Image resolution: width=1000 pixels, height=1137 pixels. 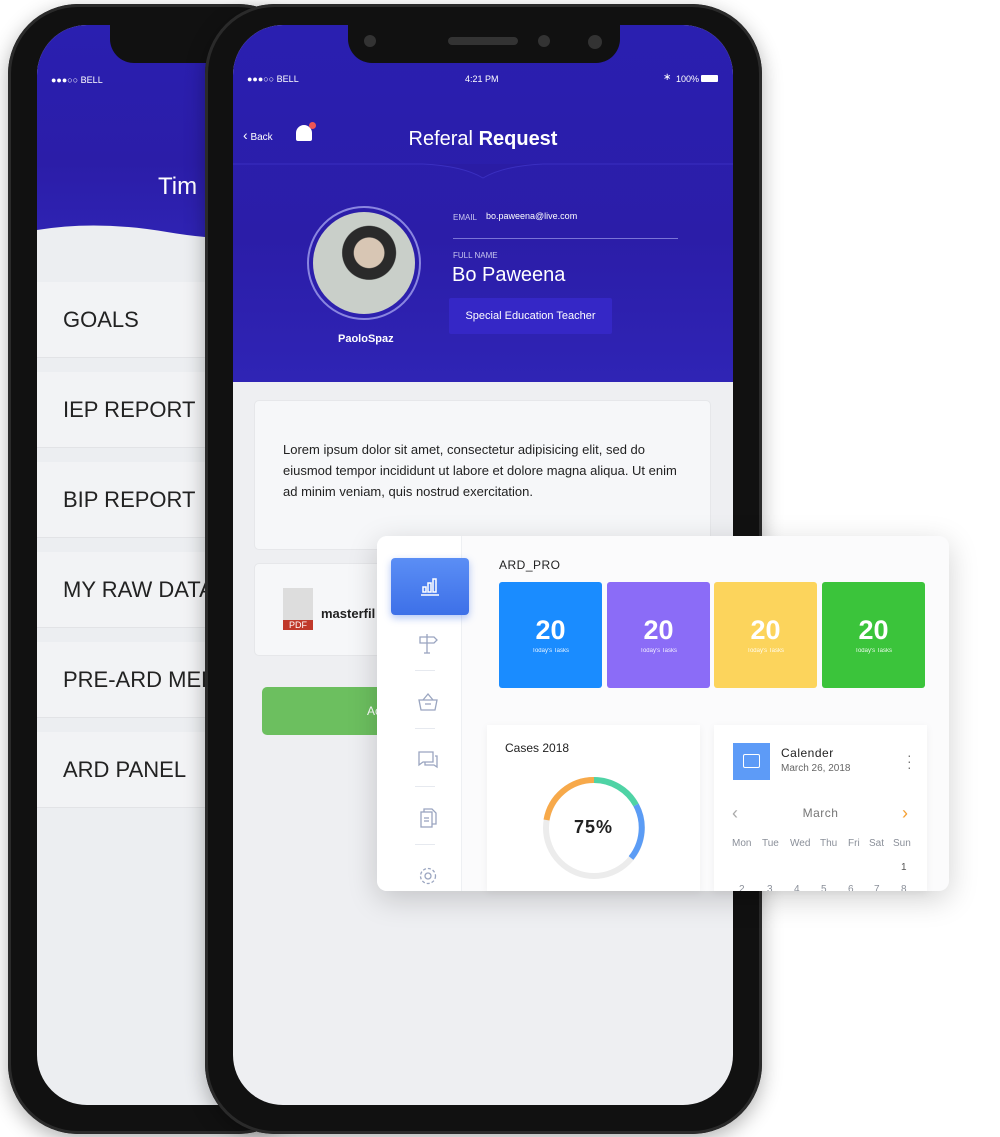 What do you see at coordinates (565, 238) in the screenshot?
I see `divider` at bounding box center [565, 238].